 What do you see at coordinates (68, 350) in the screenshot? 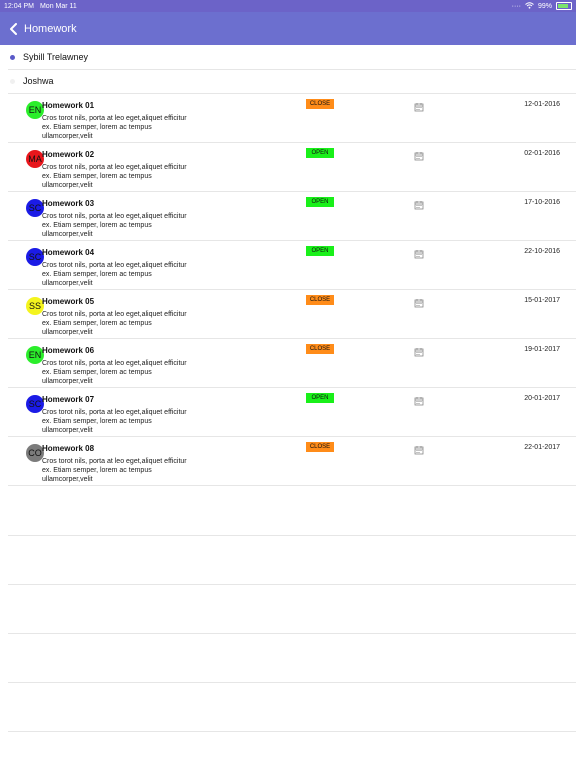
I see `homework-title: Homework 06` at bounding box center [68, 350].